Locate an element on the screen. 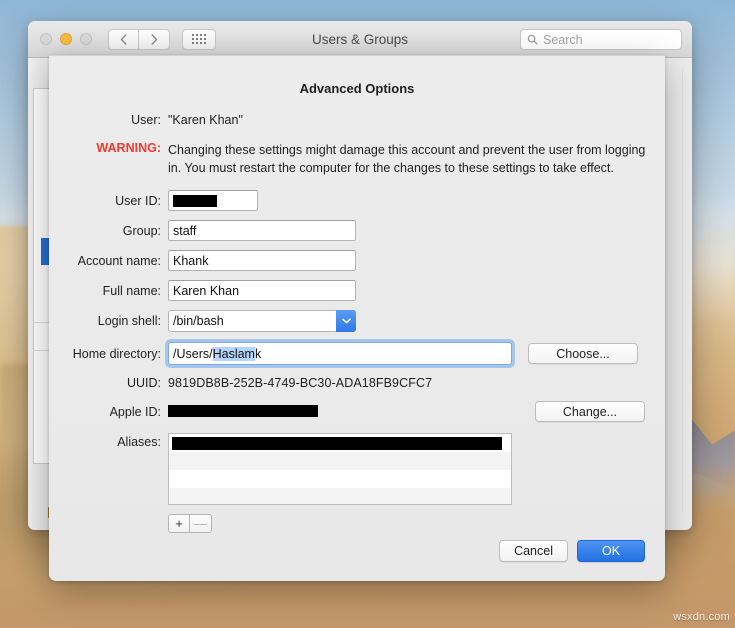 This screenshot has width=735, height=628. aliases-list is located at coordinates (340, 469).